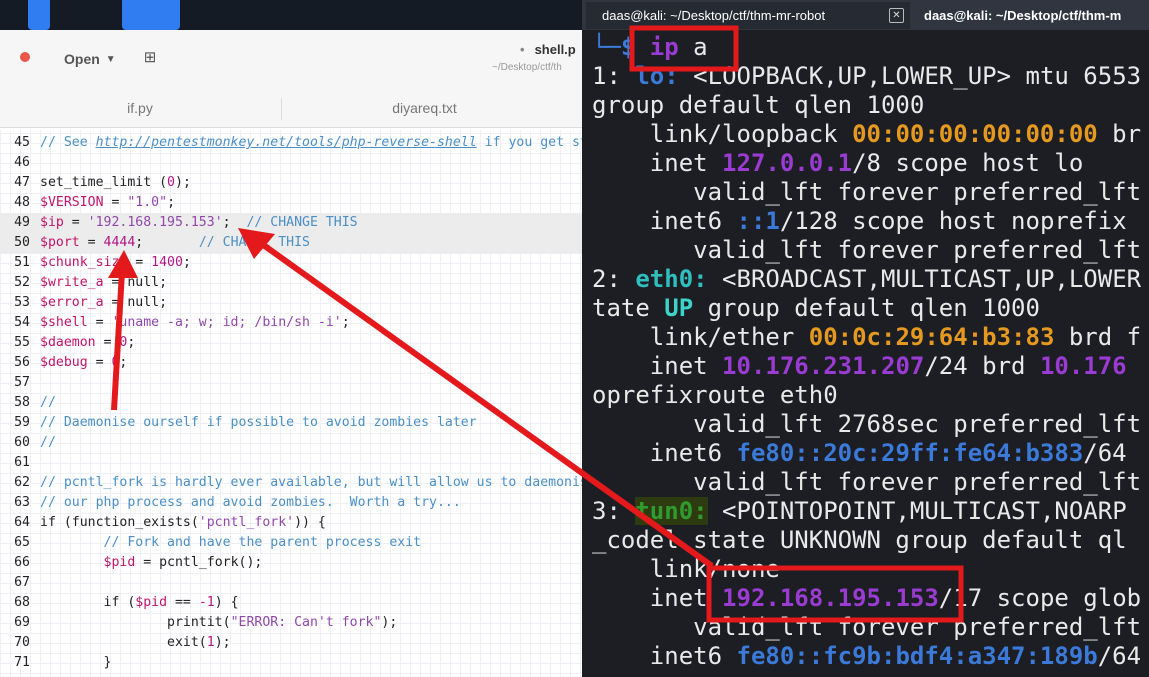 The height and width of the screenshot is (677, 1149). I want to click on tab-diyareq-txt: diyareq.txt, so click(424, 109).